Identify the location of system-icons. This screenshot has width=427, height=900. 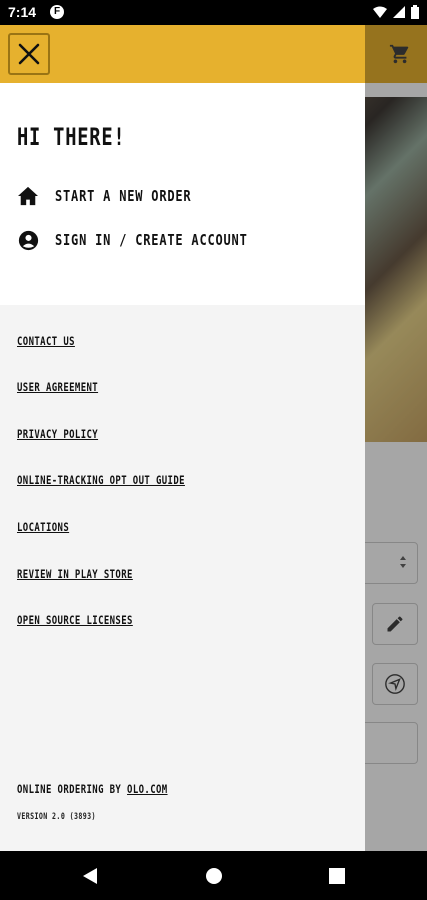
(396, 12).